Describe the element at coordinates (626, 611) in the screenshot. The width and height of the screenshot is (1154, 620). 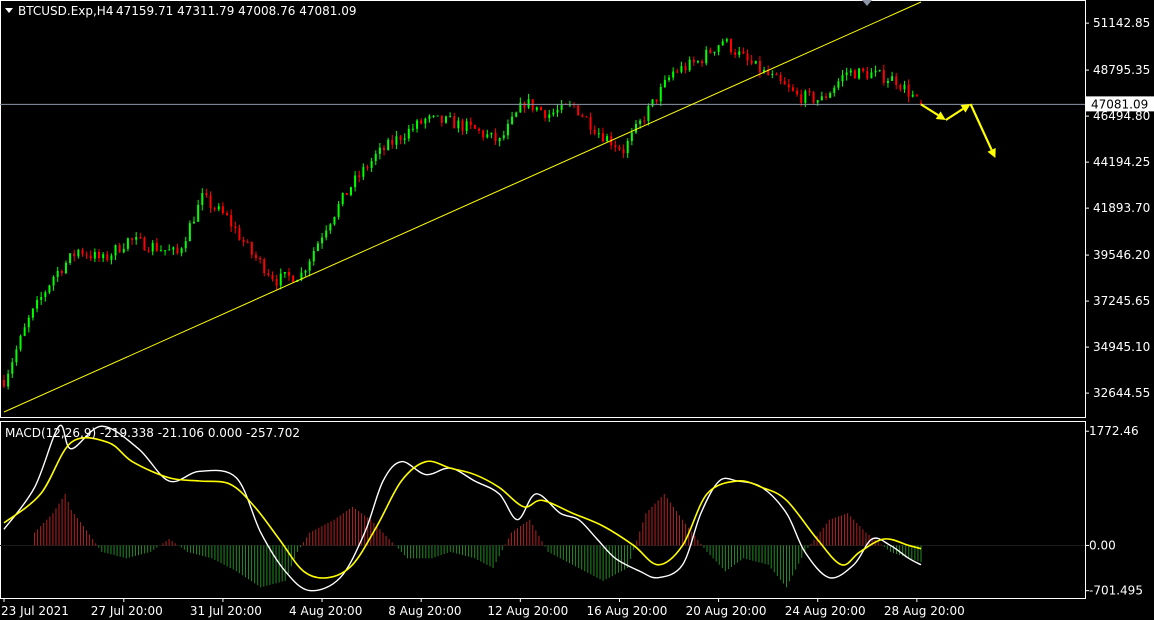
I see `time-tick-label: 16 Aug 20:00` at that location.